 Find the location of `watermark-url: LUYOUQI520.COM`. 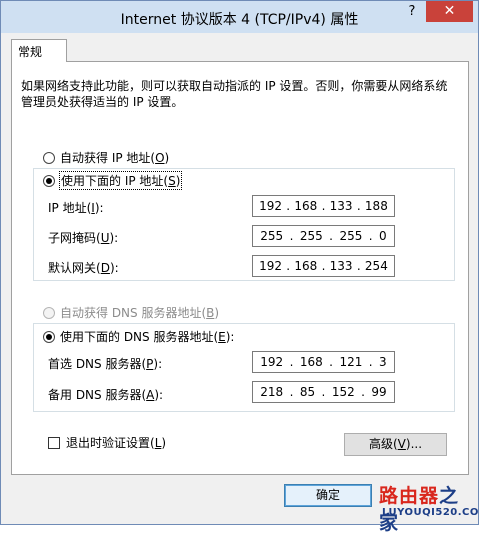

watermark-url: LUYOUQI520.COM is located at coordinates (430, 512).